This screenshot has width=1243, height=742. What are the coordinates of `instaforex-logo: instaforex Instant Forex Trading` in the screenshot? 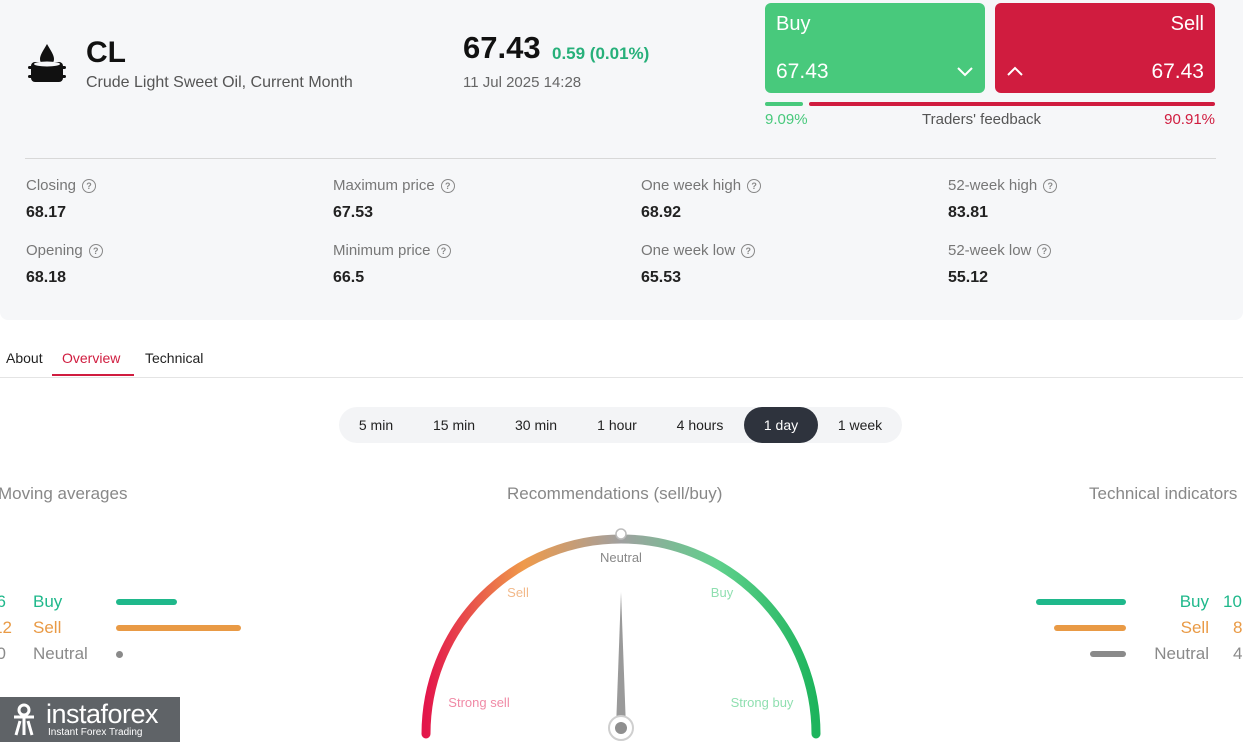 It's located at (90, 719).